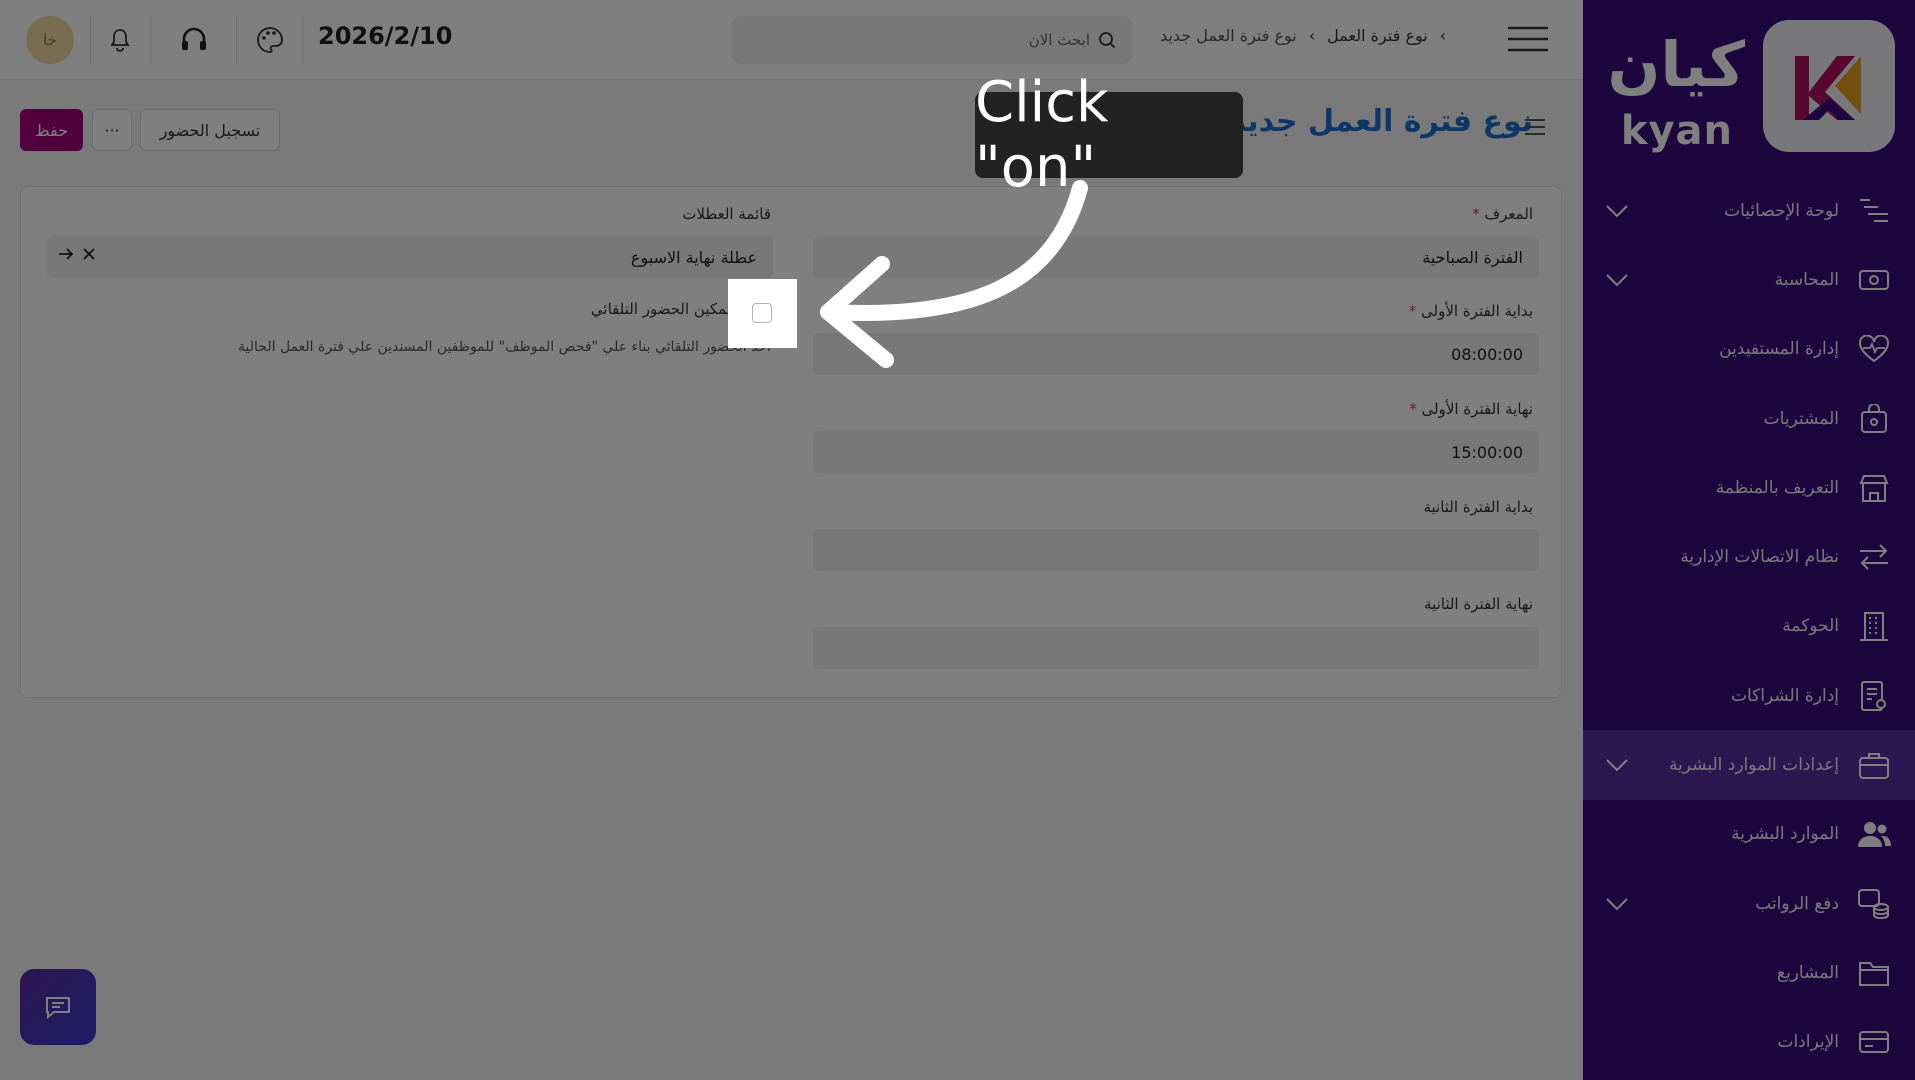 Image resolution: width=1915 pixels, height=1080 pixels. What do you see at coordinates (954, 274) in the screenshot?
I see `pointer-arrow-icon` at bounding box center [954, 274].